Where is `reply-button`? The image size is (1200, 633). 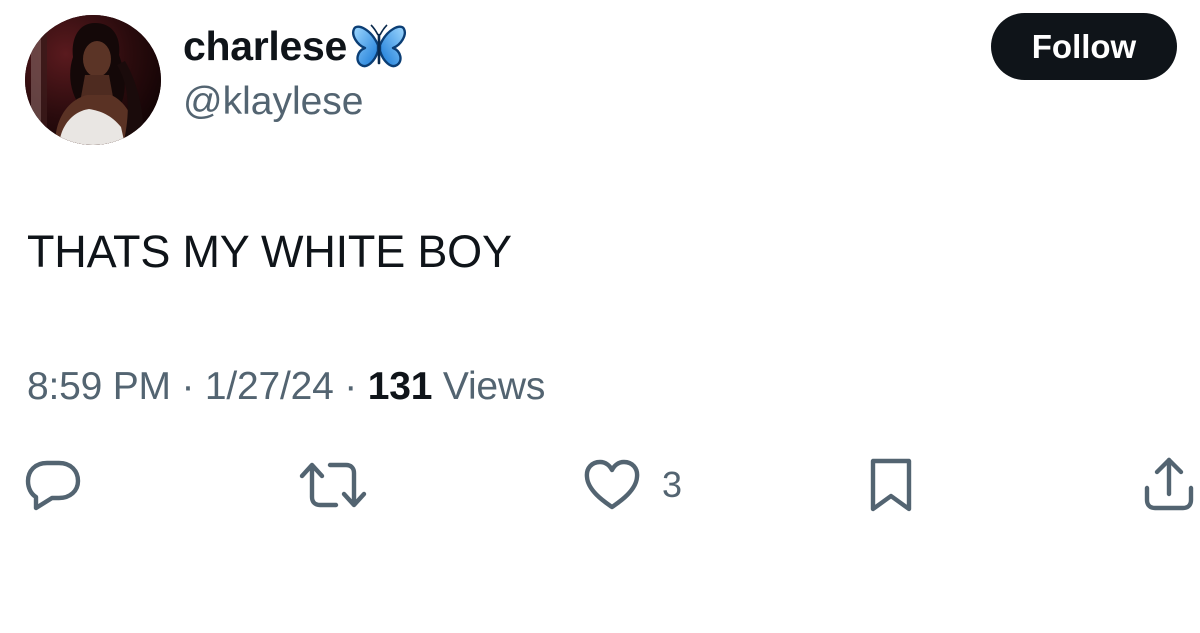 reply-button is located at coordinates (63, 485).